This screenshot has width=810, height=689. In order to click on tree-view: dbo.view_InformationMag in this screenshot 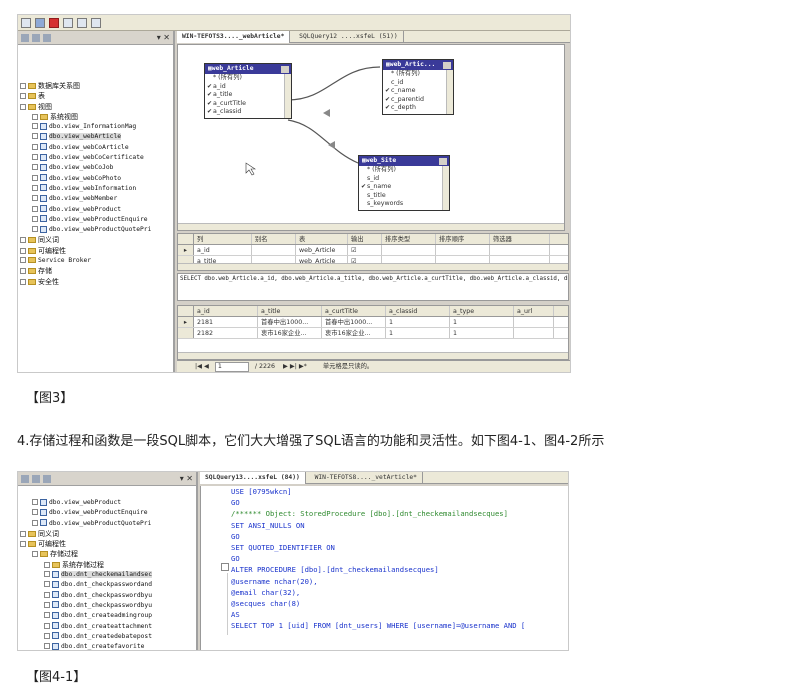, I will do `click(95, 127)`.